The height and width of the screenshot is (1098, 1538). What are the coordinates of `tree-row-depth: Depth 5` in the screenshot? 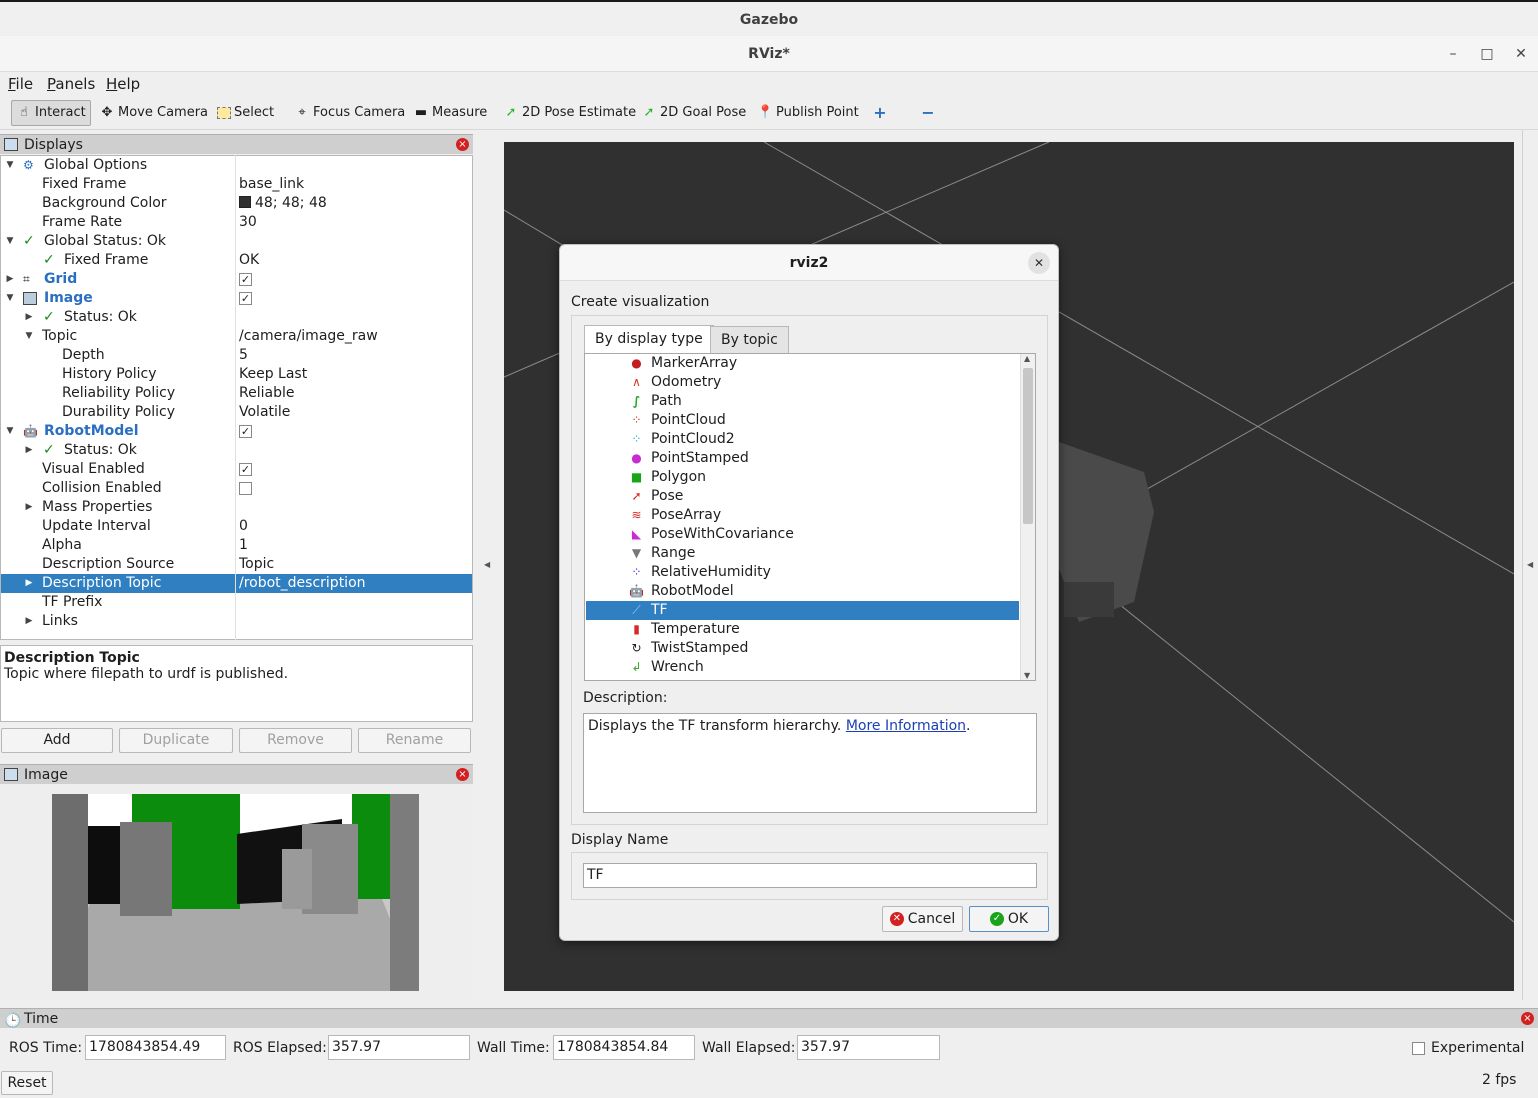 It's located at (236, 355).